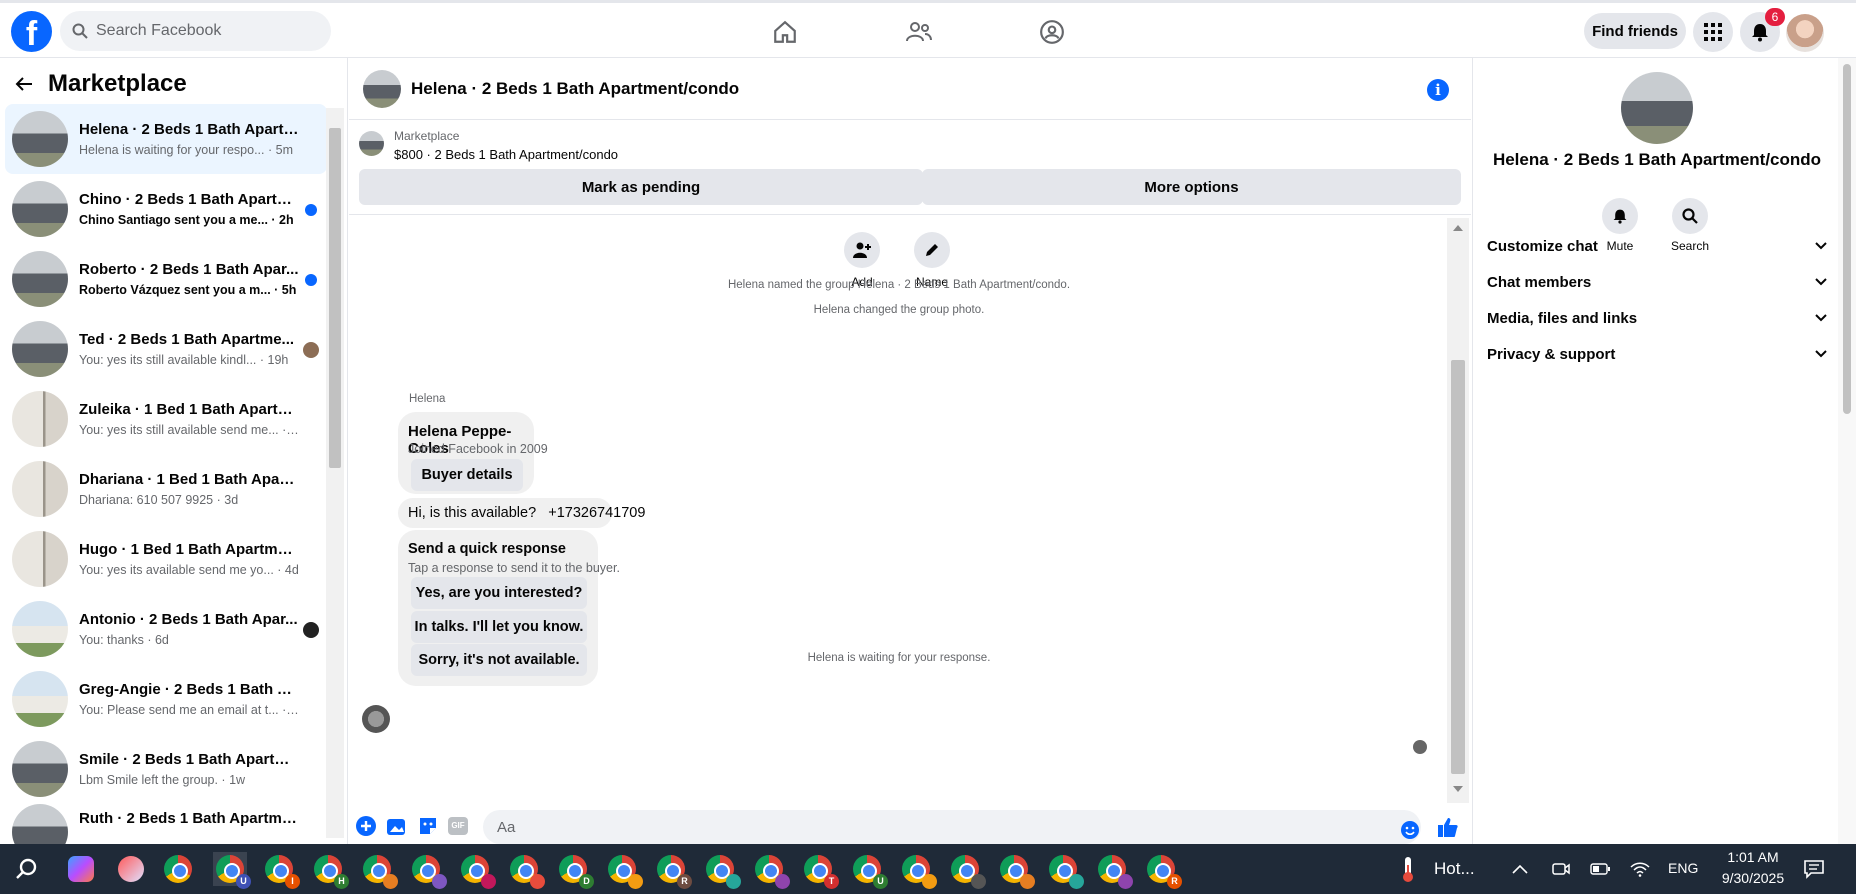 The width and height of the screenshot is (1856, 894). I want to click on profile-avatar, so click(1805, 33).